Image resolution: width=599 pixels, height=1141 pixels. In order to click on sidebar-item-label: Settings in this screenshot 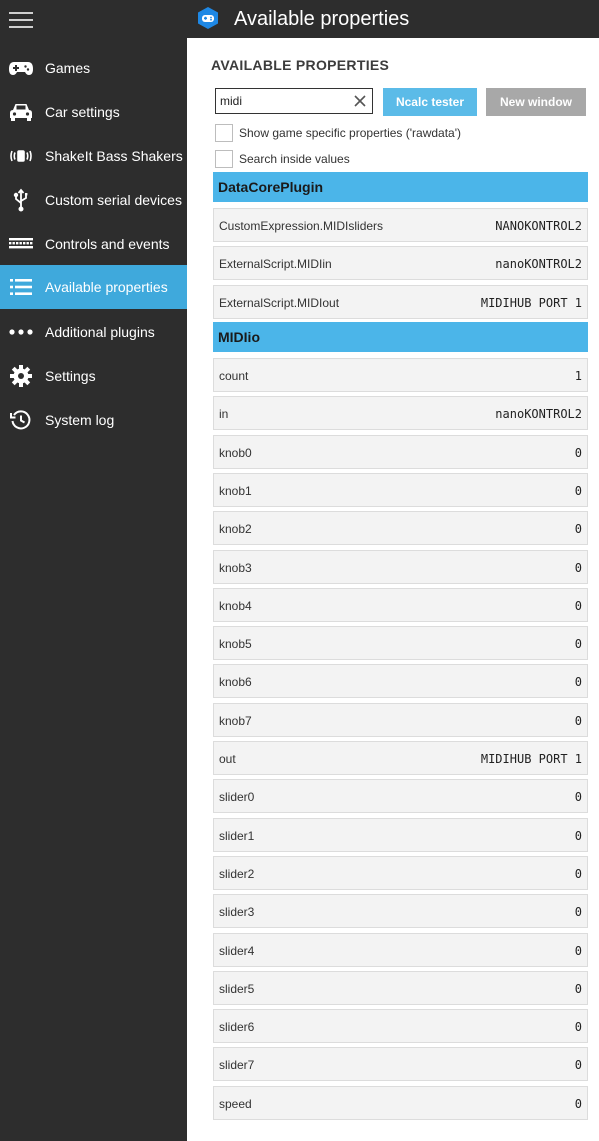, I will do `click(70, 376)`.